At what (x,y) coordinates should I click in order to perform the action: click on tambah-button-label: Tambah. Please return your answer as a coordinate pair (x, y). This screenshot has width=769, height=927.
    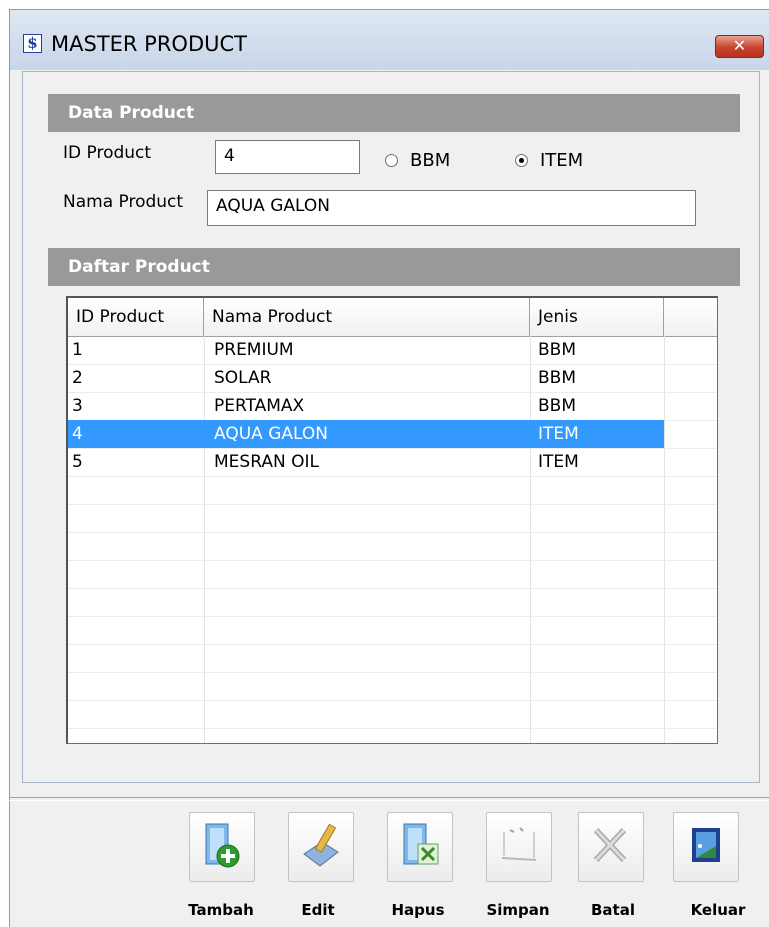
    Looking at the image, I should click on (221, 910).